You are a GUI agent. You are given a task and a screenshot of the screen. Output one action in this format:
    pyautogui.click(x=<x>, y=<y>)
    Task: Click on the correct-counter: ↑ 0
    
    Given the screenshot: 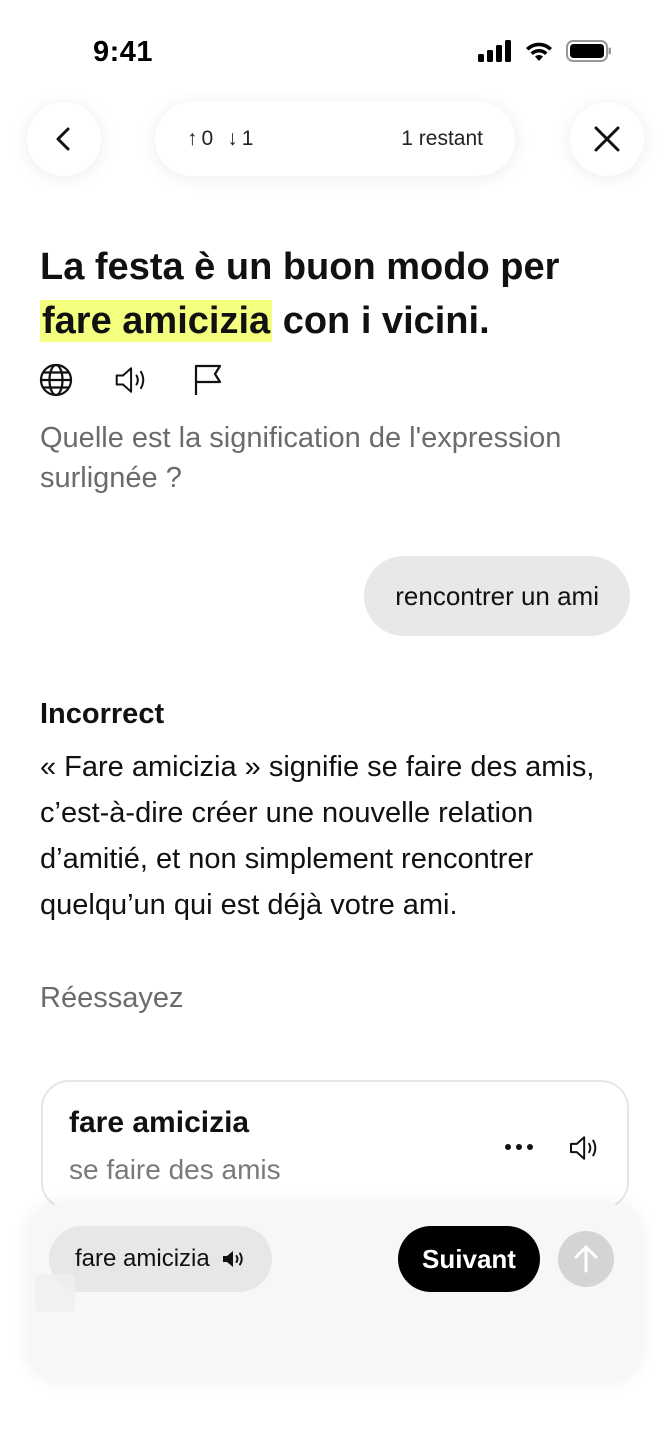 What is the action you would take?
    pyautogui.click(x=200, y=139)
    